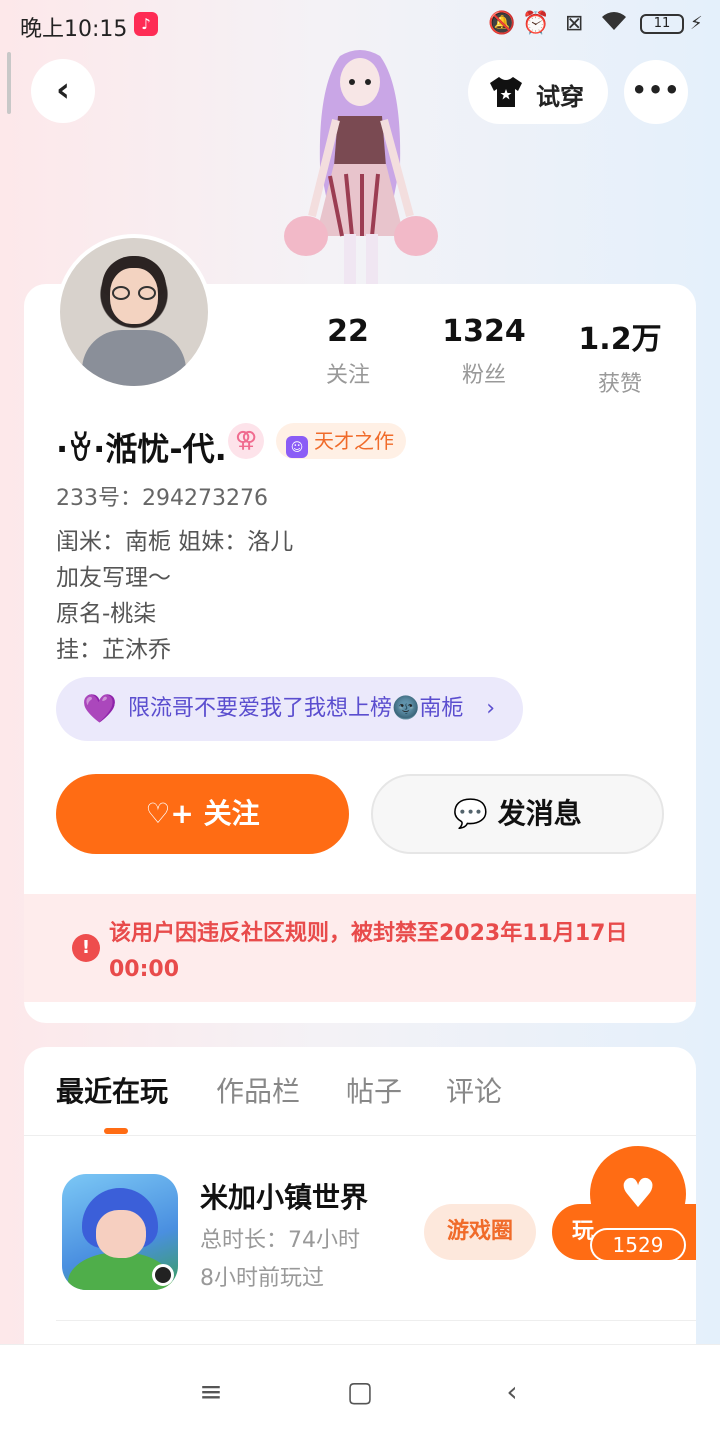 The height and width of the screenshot is (1440, 720). I want to click on home-square-icon: ▢, so click(360, 1392).